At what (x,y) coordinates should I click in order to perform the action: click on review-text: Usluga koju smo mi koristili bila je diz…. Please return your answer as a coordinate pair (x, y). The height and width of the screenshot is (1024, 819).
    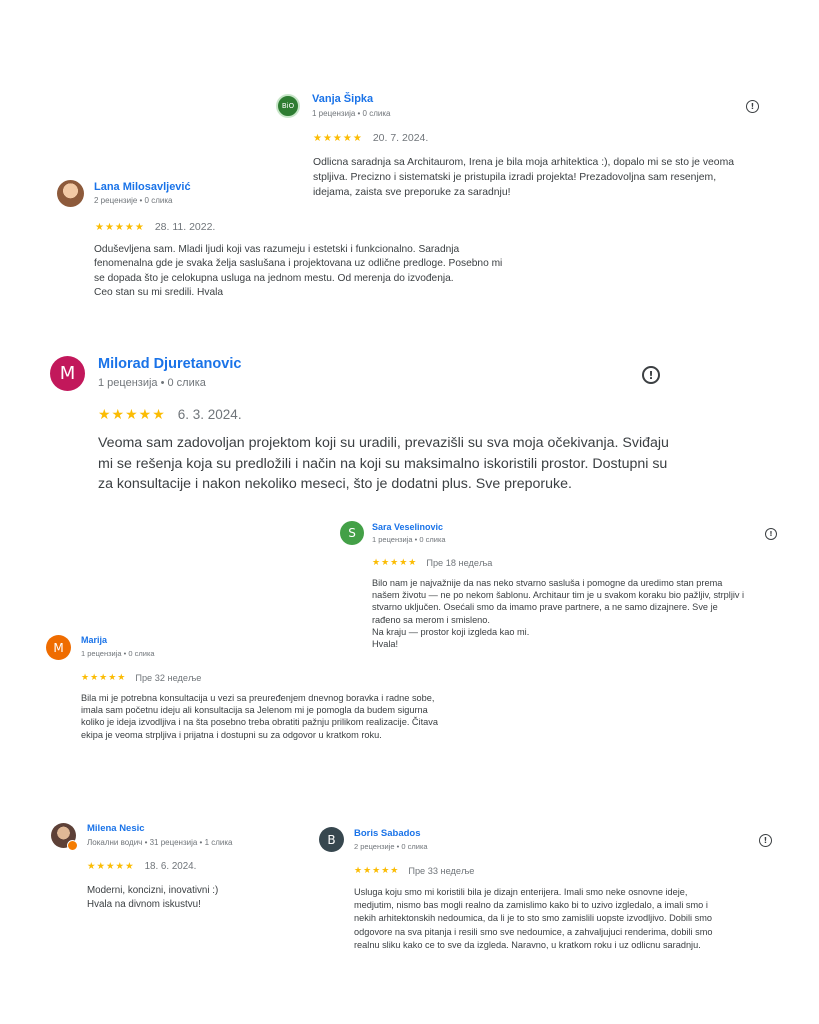
    Looking at the image, I should click on (533, 918).